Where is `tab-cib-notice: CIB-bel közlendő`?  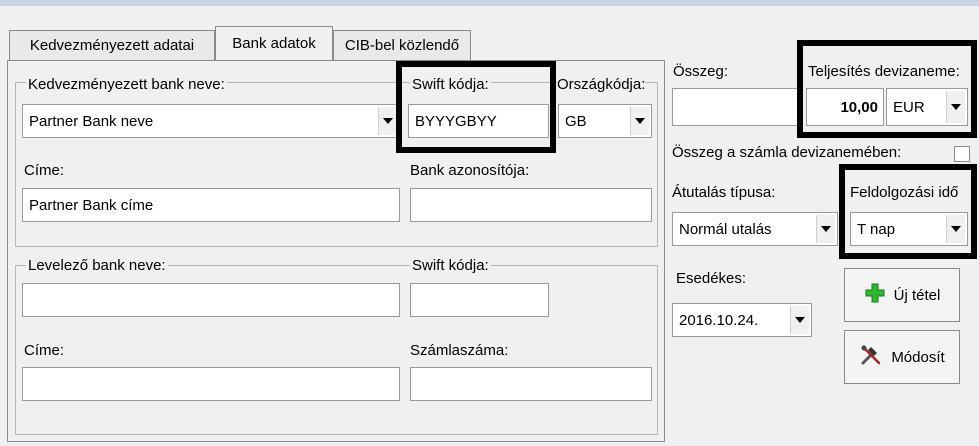 tab-cib-notice: CIB-bel közlendő is located at coordinates (402, 45).